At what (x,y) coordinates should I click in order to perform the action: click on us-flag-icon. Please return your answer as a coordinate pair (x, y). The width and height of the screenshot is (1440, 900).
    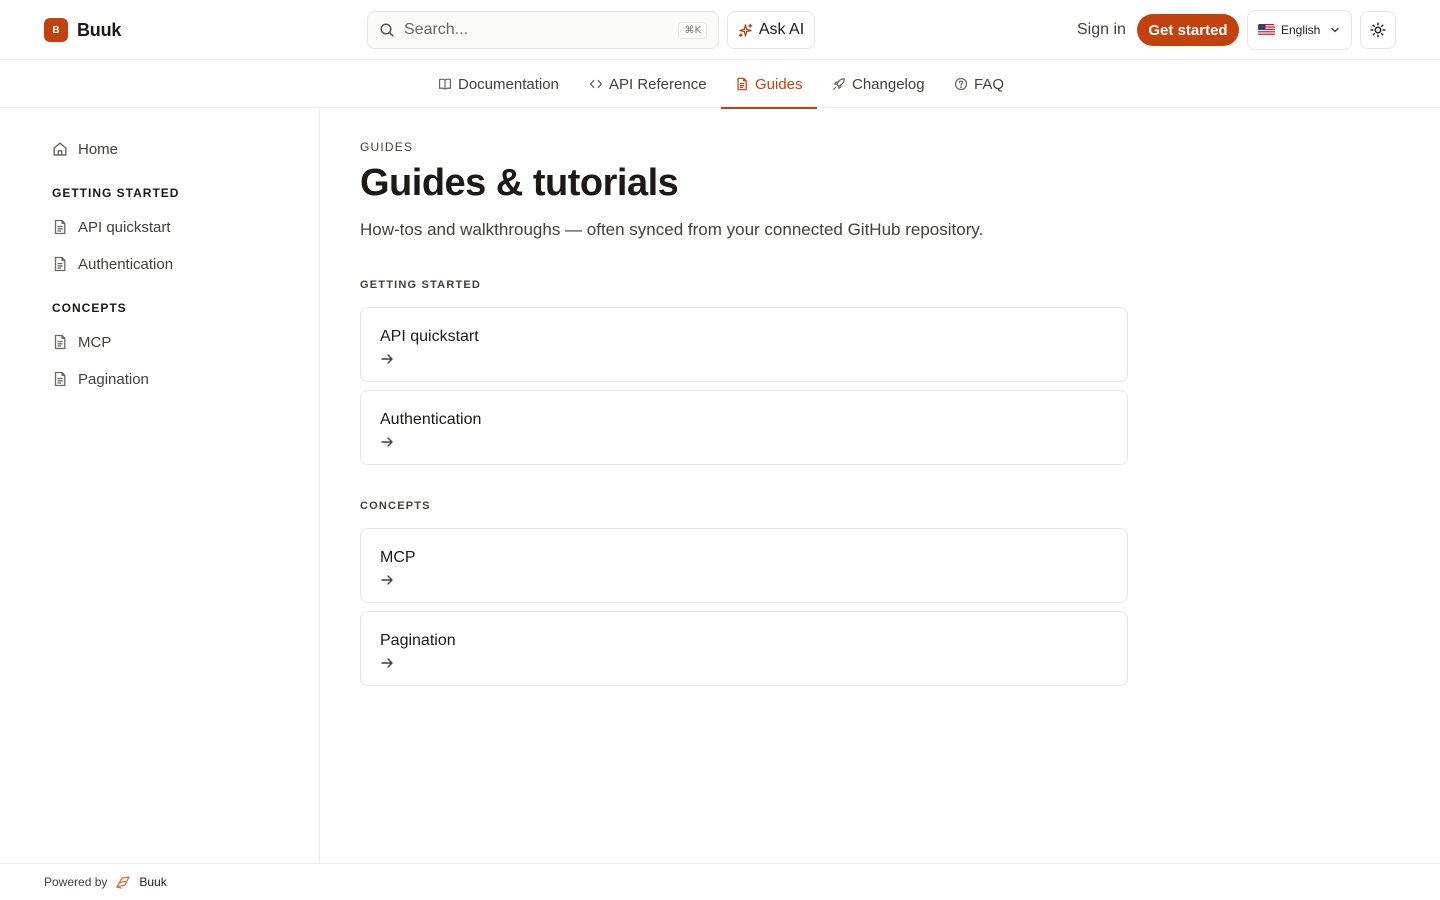
    Looking at the image, I should click on (1266, 30).